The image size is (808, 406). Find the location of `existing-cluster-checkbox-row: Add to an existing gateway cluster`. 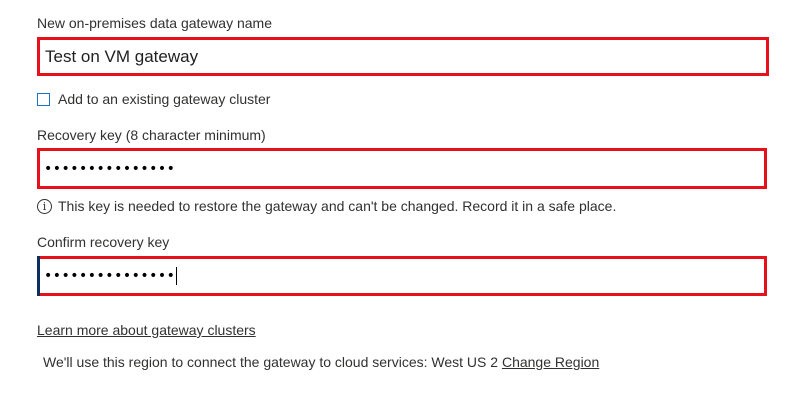

existing-cluster-checkbox-row: Add to an existing gateway cluster is located at coordinates (153, 99).